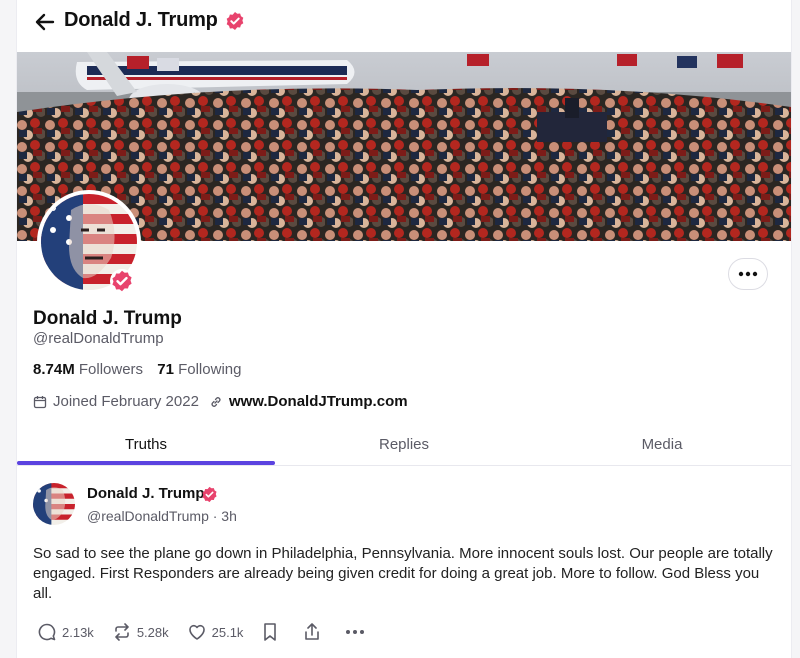 This screenshot has height=658, width=800. What do you see at coordinates (196, 632) in the screenshot?
I see `heart-icon` at bounding box center [196, 632].